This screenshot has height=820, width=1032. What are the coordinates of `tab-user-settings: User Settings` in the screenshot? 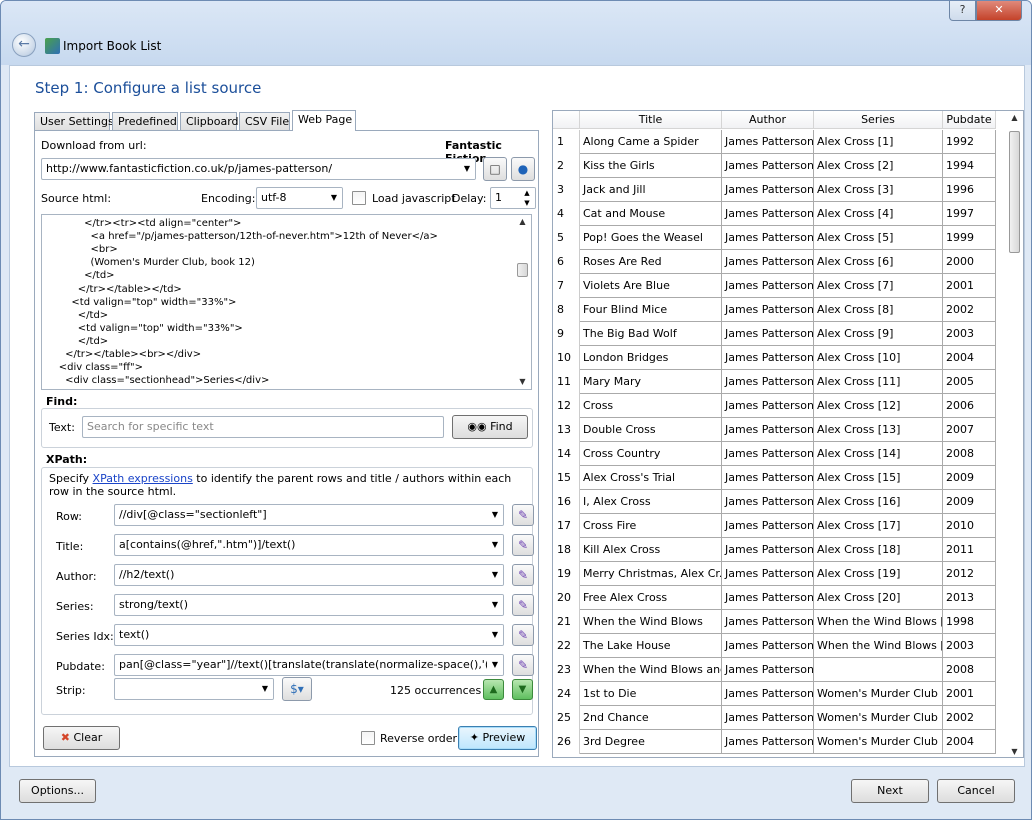 It's located at (74, 121).